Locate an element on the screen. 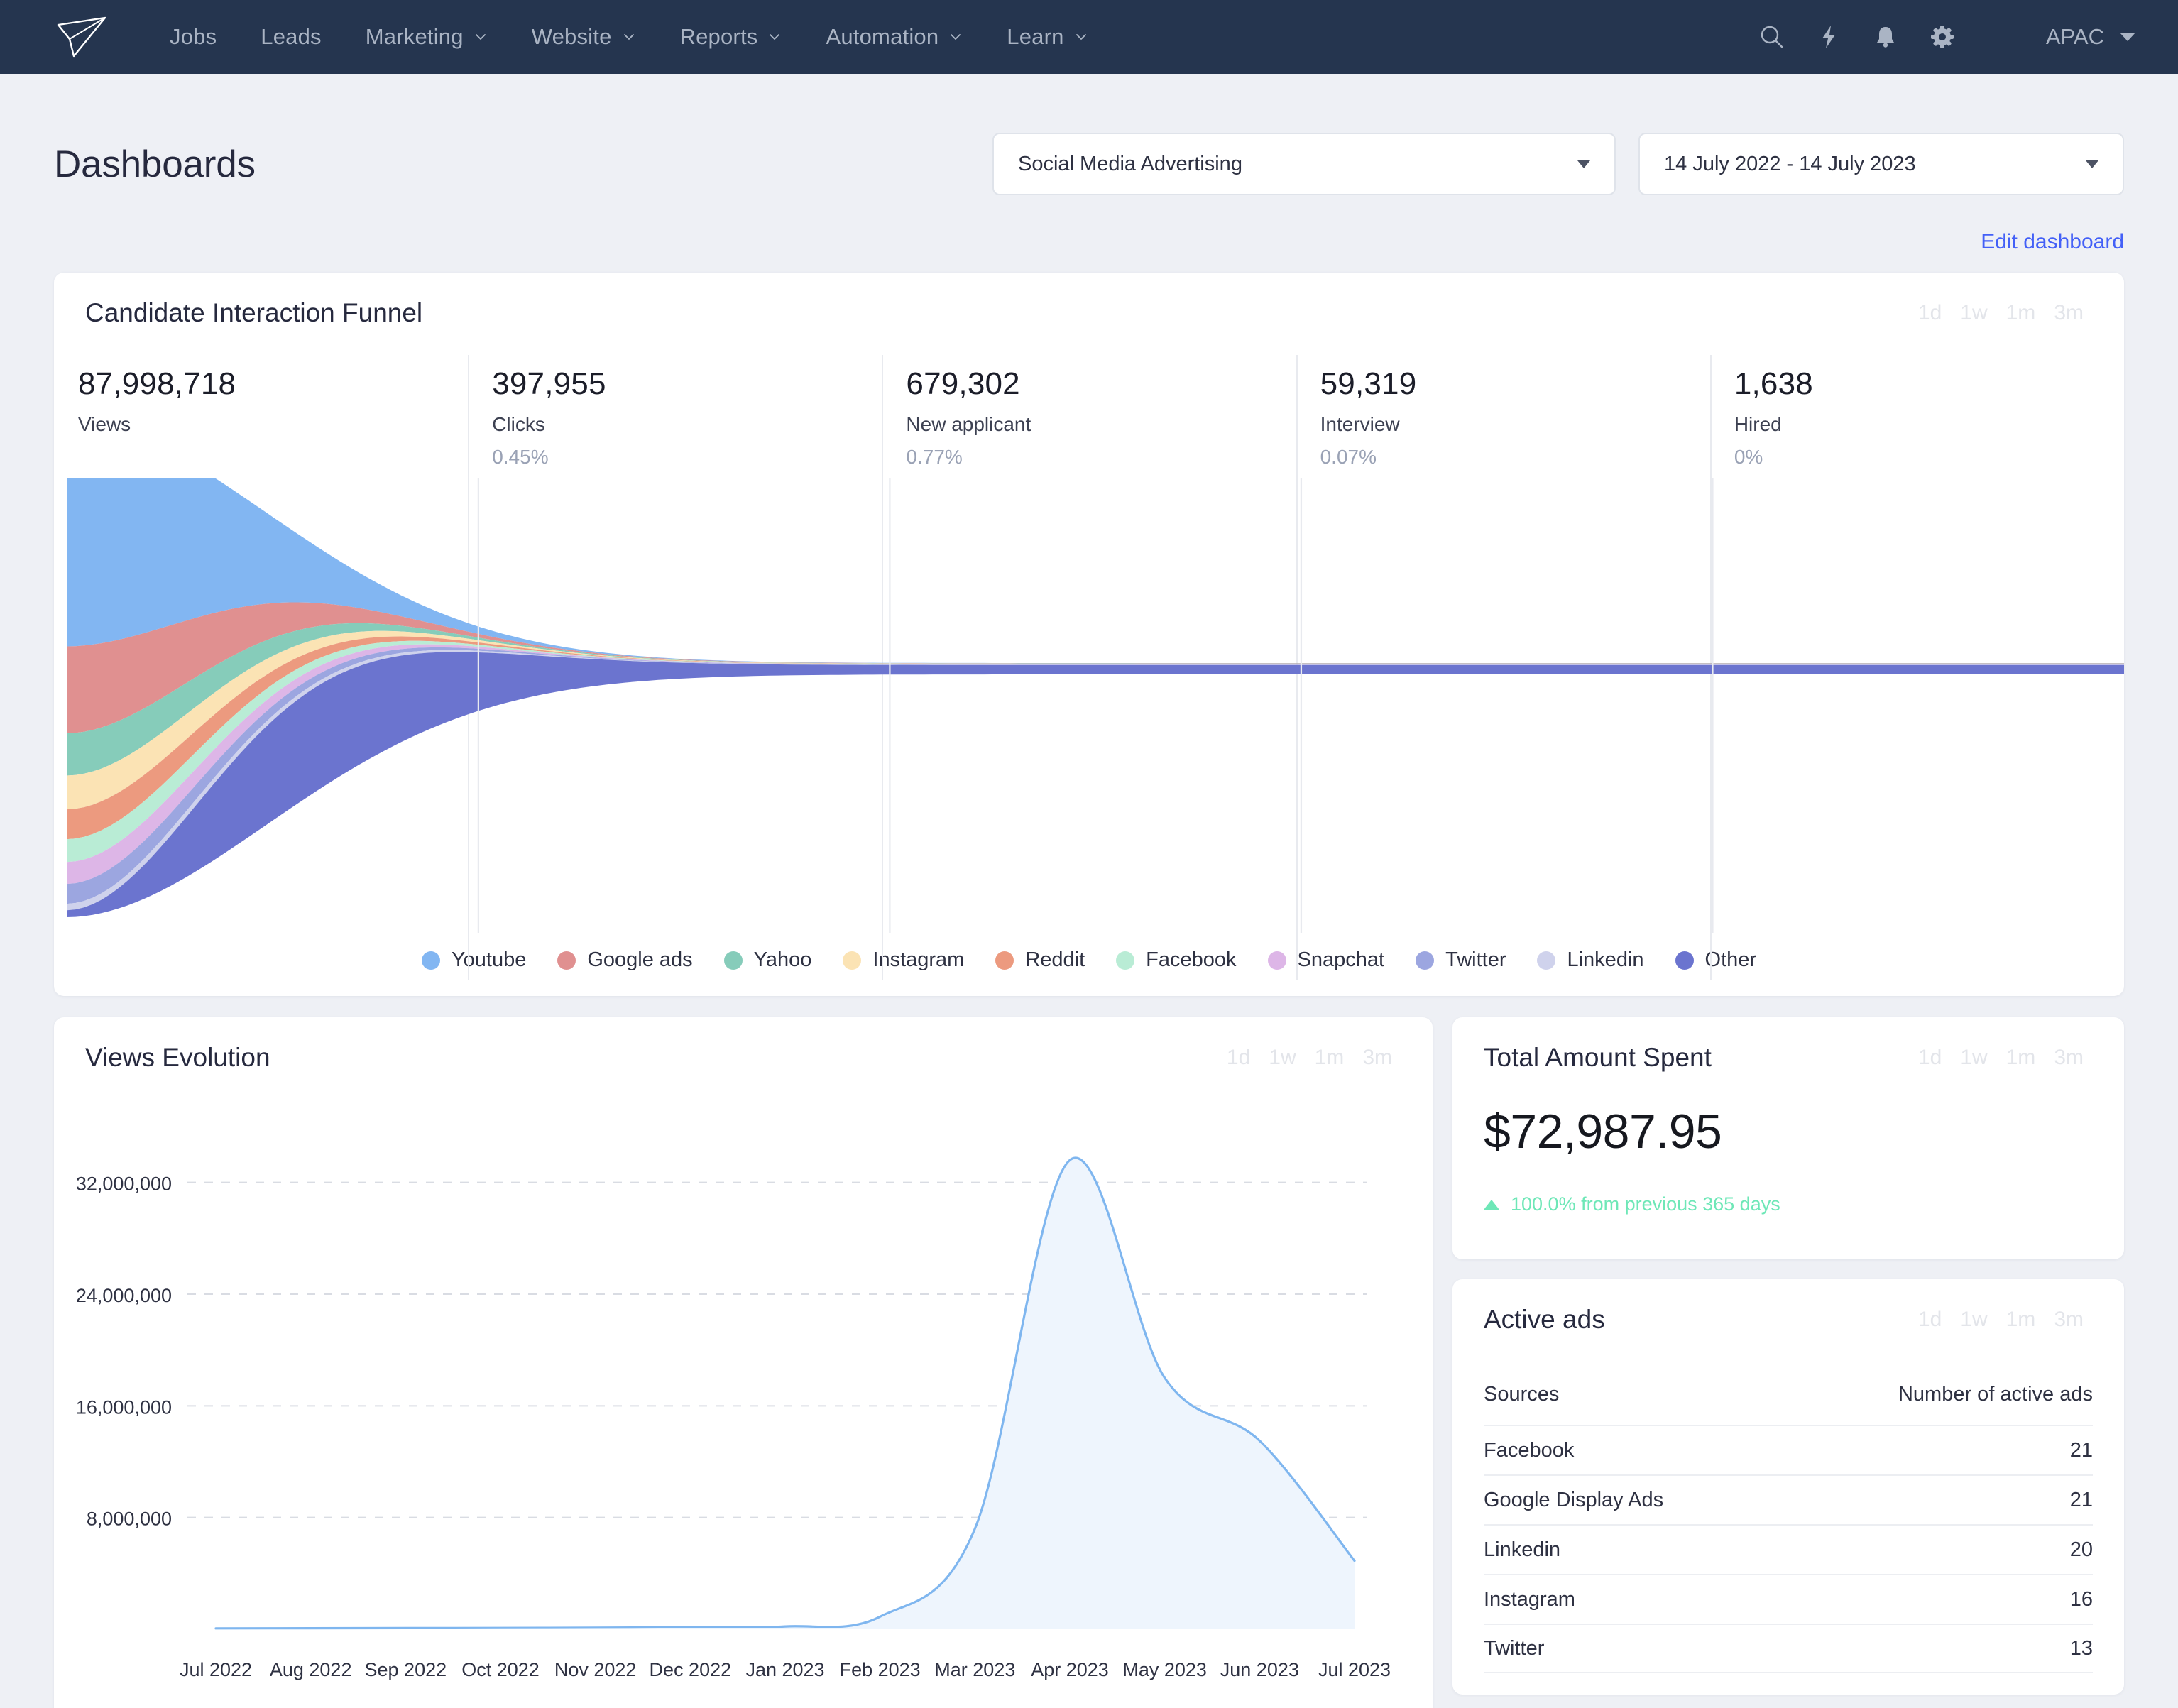 The image size is (2178, 1708). triangle-up-icon is located at coordinates (1491, 1204).